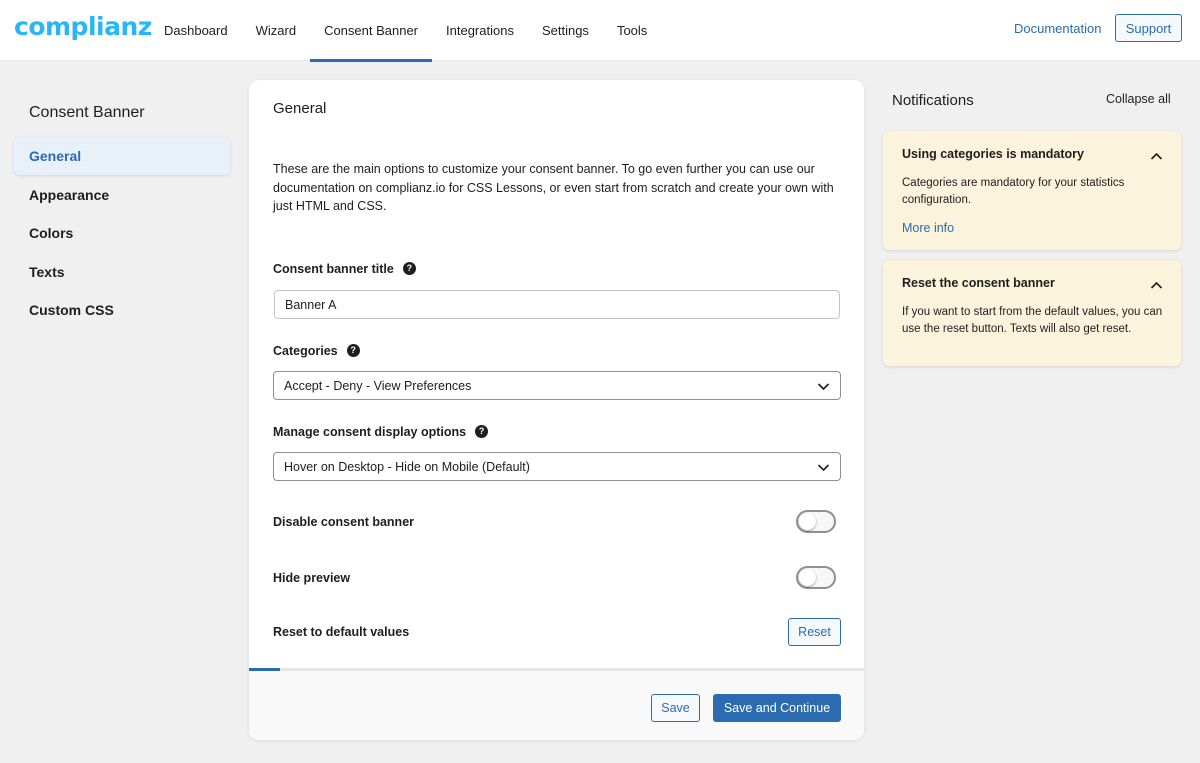 The image size is (1200, 763). What do you see at coordinates (480, 30) in the screenshot?
I see `nav-integrations: Integrations` at bounding box center [480, 30].